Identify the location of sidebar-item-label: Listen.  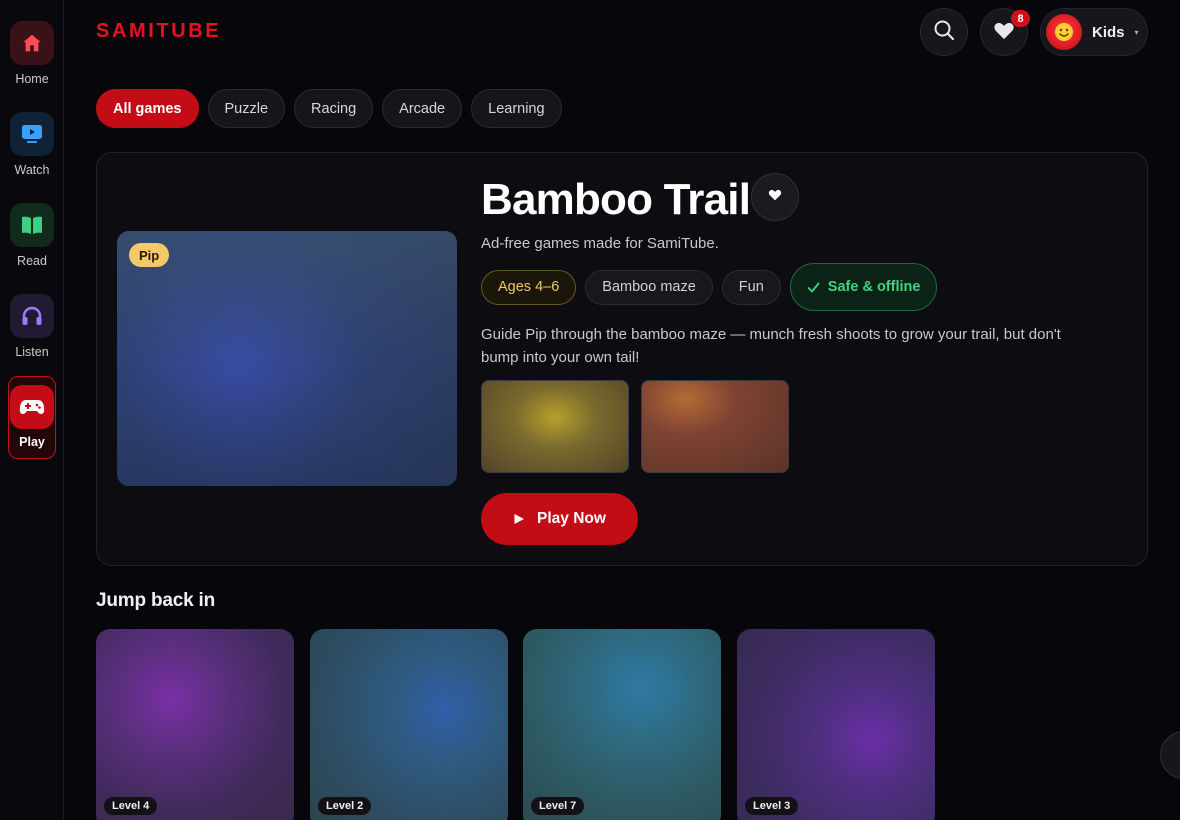
(32, 352).